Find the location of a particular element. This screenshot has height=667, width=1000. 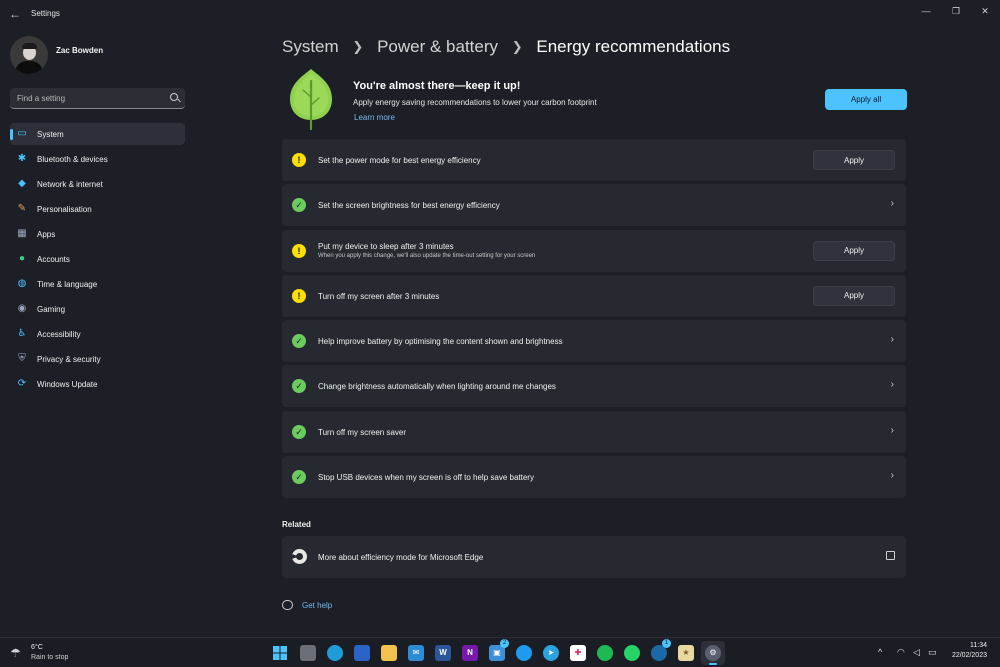

window-title: Settings is located at coordinates (45, 13).